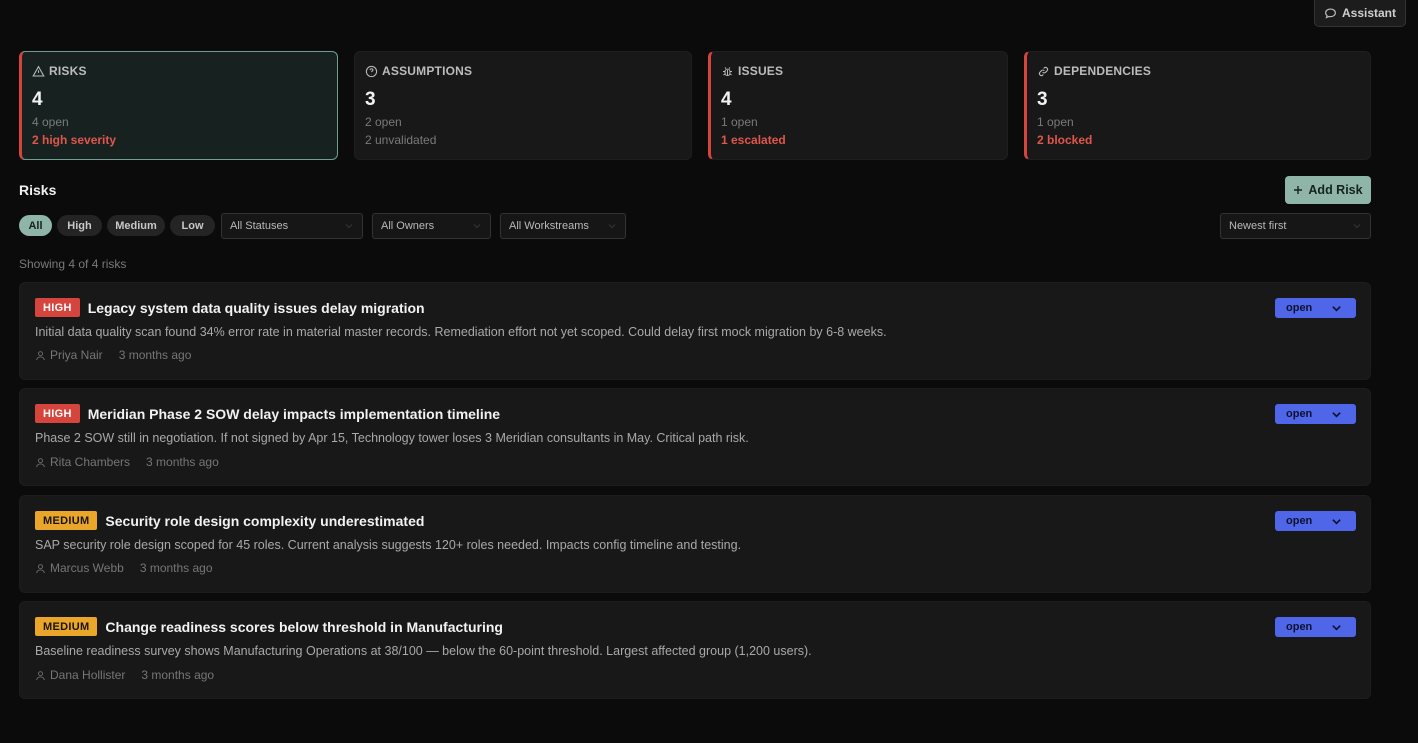 Image resolution: width=1418 pixels, height=743 pixels. Describe the element at coordinates (1330, 13) in the screenshot. I see `chat-bubble-icon` at that location.